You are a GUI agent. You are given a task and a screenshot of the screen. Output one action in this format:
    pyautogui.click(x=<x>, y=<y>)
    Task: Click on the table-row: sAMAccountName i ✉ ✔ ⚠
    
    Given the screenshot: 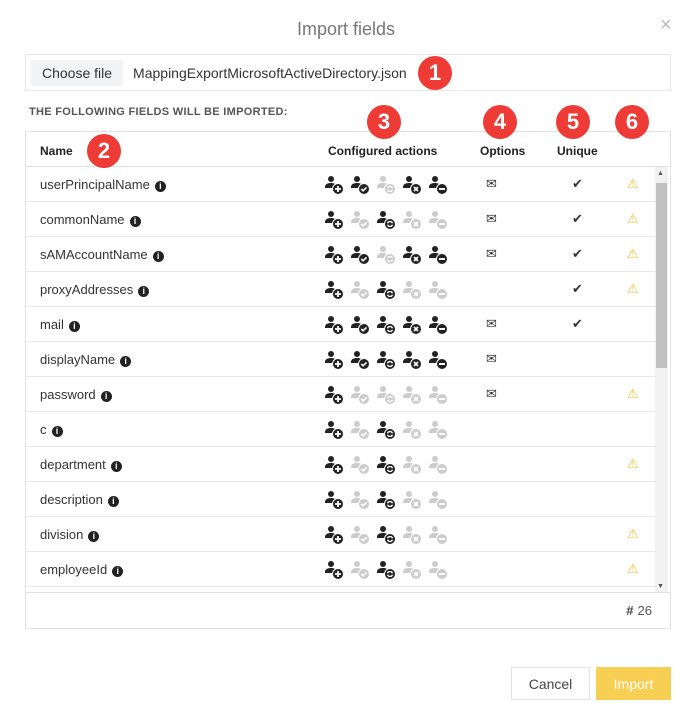 What is the action you would take?
    pyautogui.click(x=341, y=254)
    